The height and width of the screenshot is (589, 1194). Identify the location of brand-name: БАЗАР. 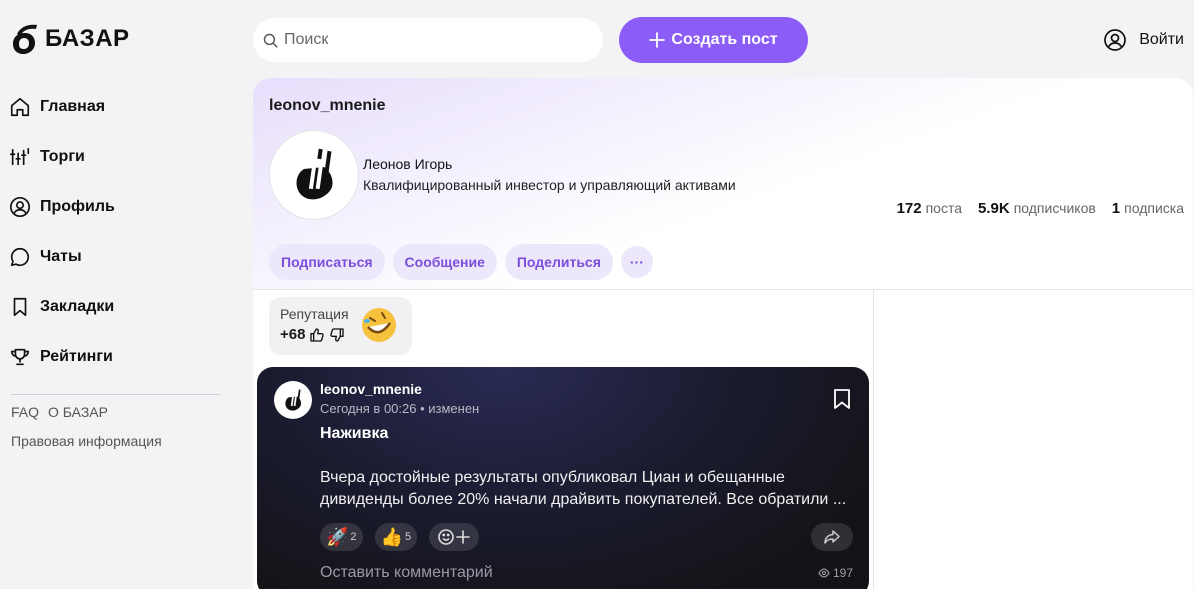
(87, 38).